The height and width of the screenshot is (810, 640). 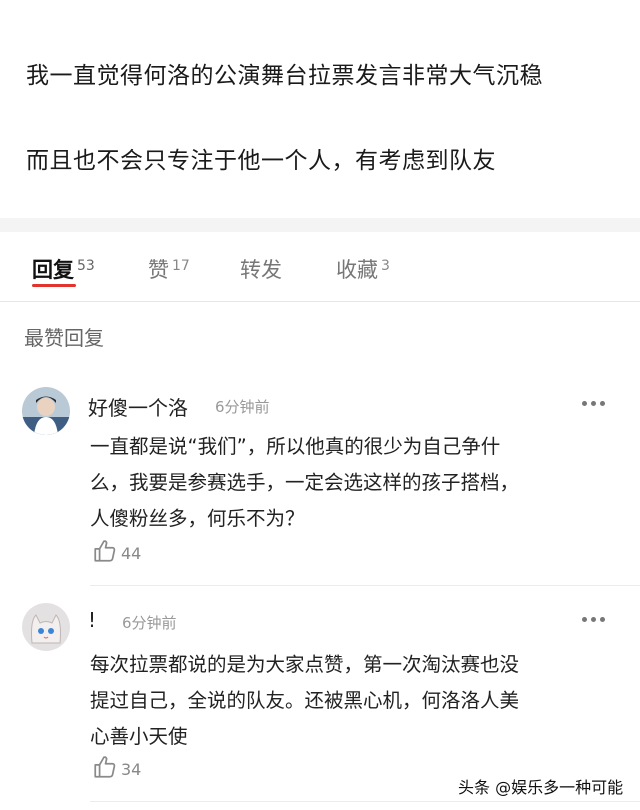 I want to click on comment-text-line: 一直都是说“我们”，所以他真的很少为自己争什, so click(x=295, y=446).